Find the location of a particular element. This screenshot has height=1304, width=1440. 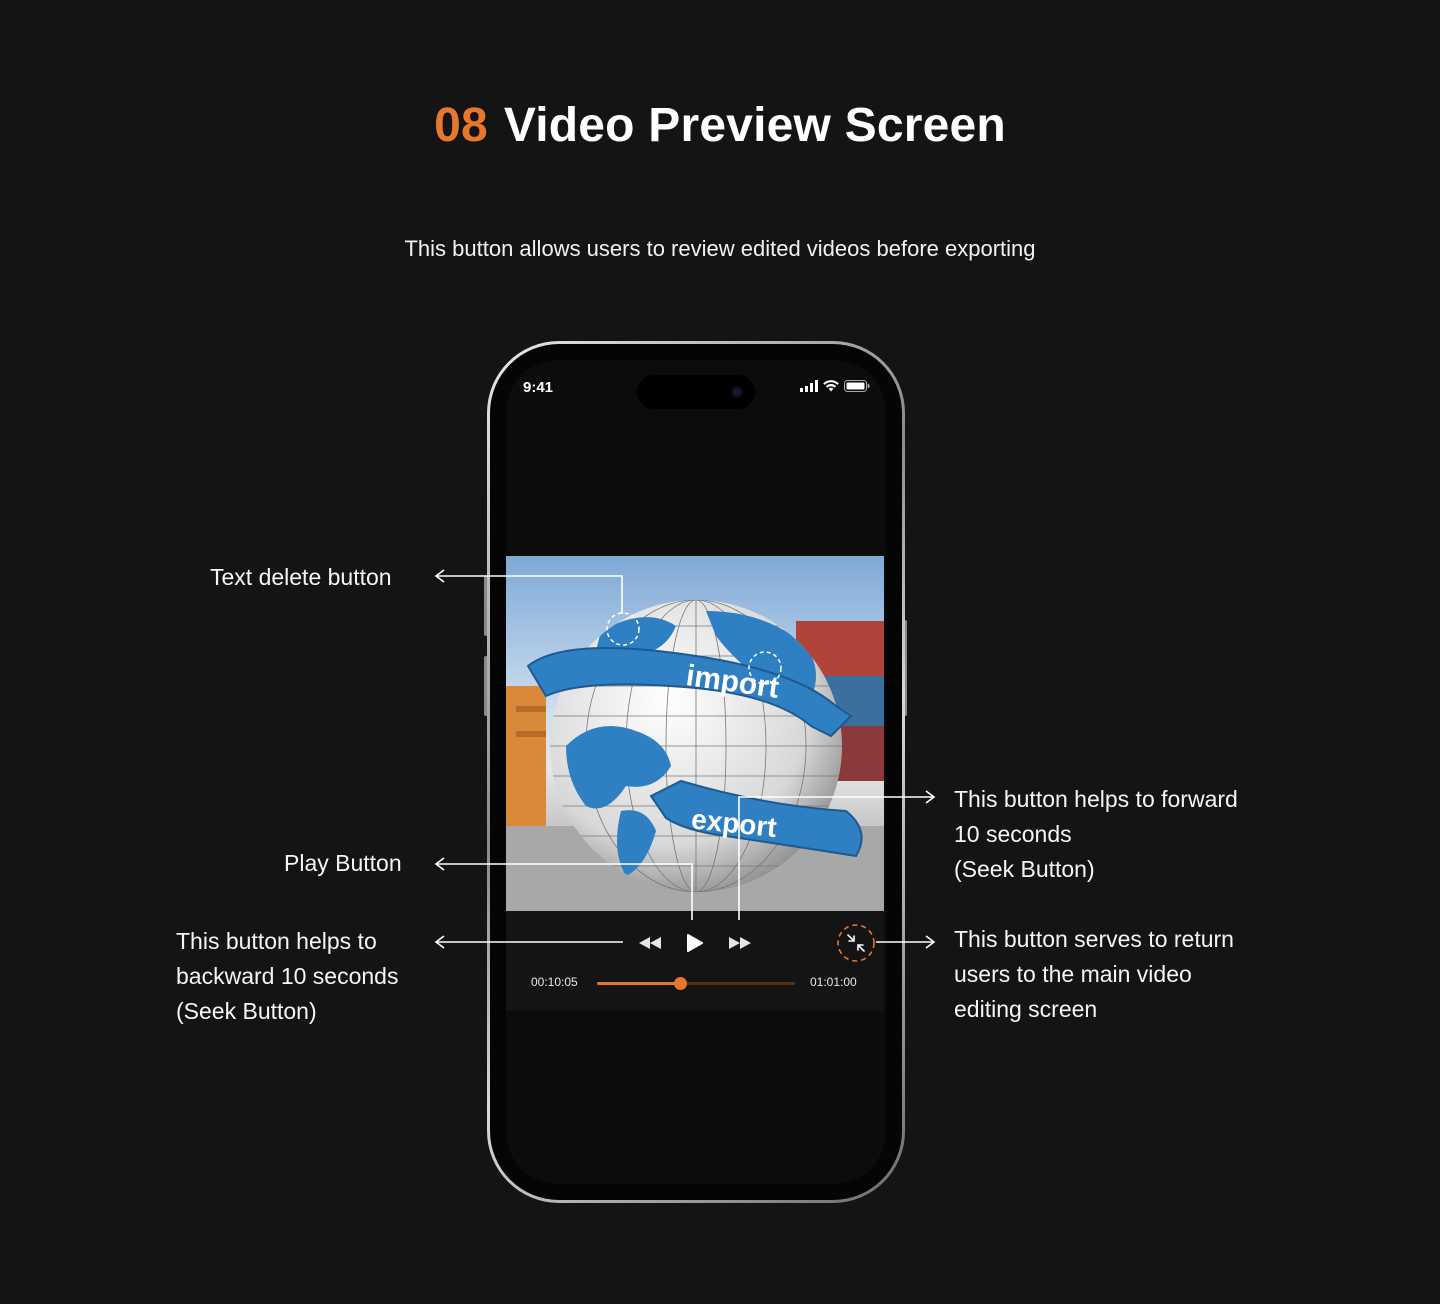

connector-text-delete is located at coordinates (529, 594).